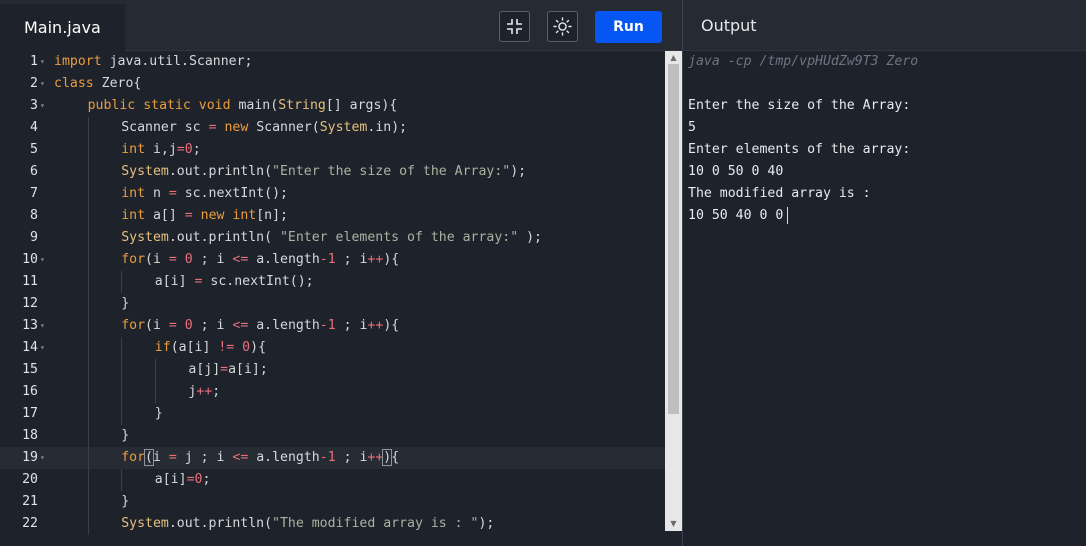  Describe the element at coordinates (34, 215) in the screenshot. I see `line-number: 8` at that location.